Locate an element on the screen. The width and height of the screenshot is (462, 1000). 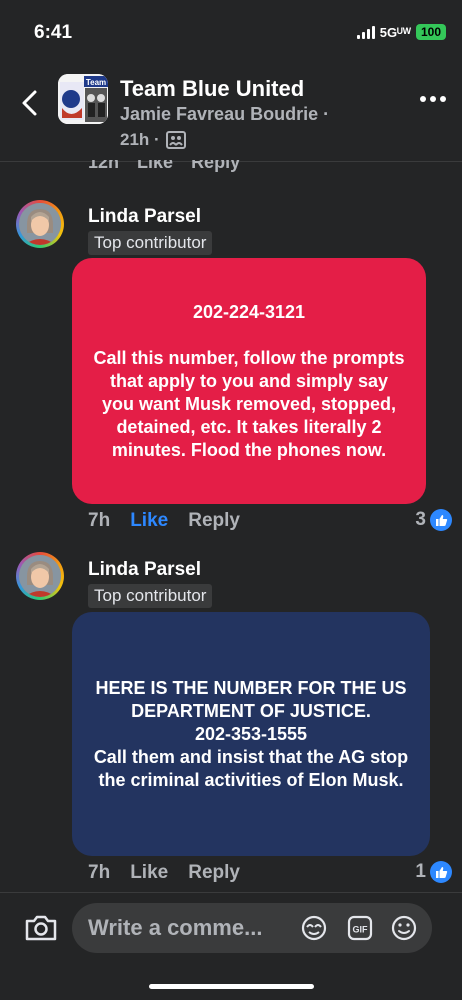
post-time: 21h · is located at coordinates (140, 139).